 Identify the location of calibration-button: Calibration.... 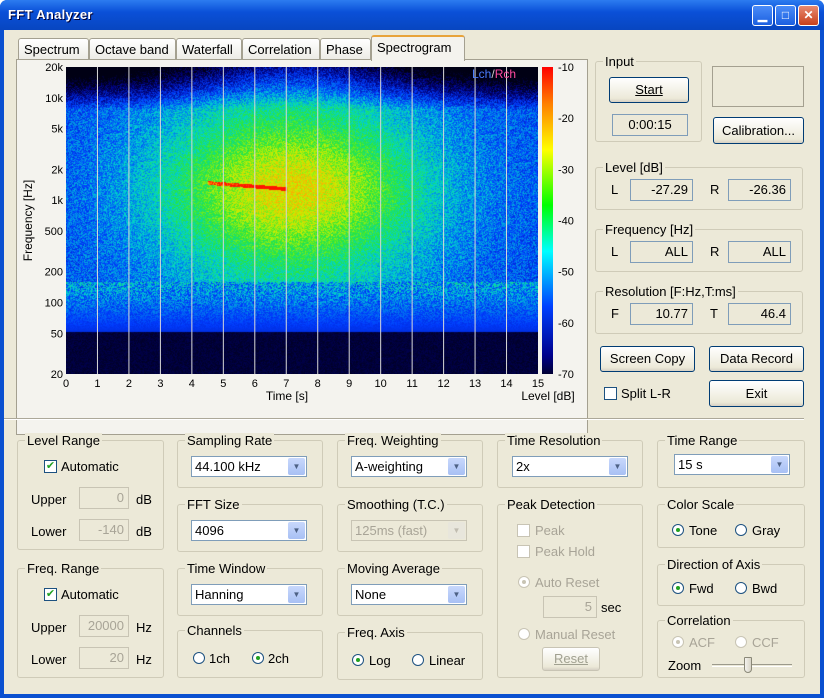
(758, 130).